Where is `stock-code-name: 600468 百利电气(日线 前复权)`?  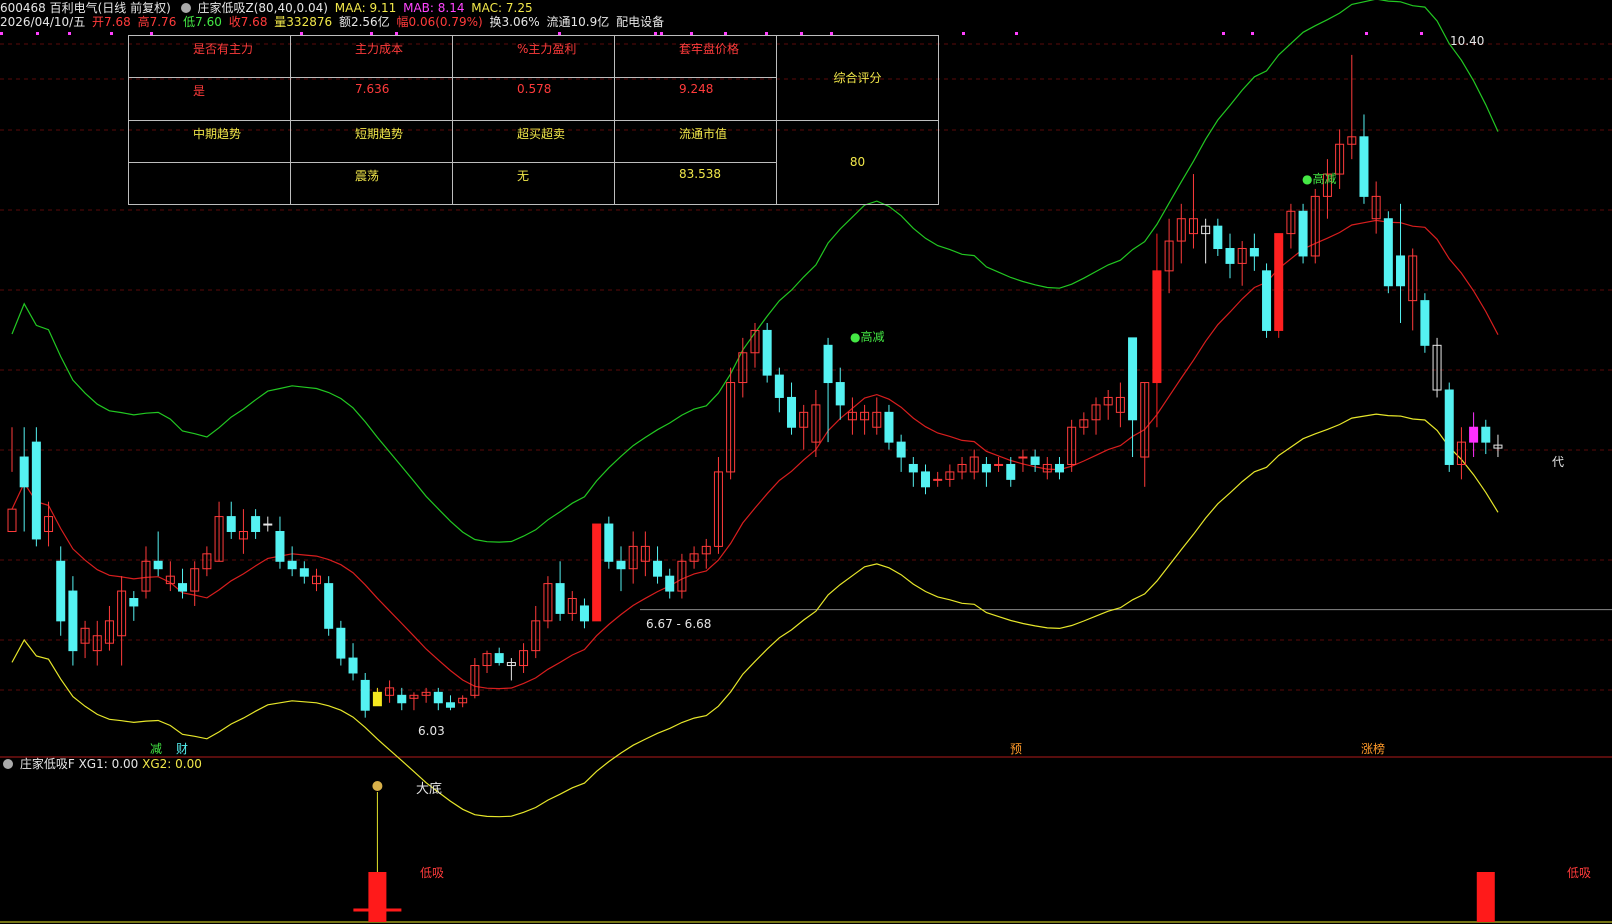
stock-code-name: 600468 百利电气(日线 前复权) is located at coordinates (85, 8).